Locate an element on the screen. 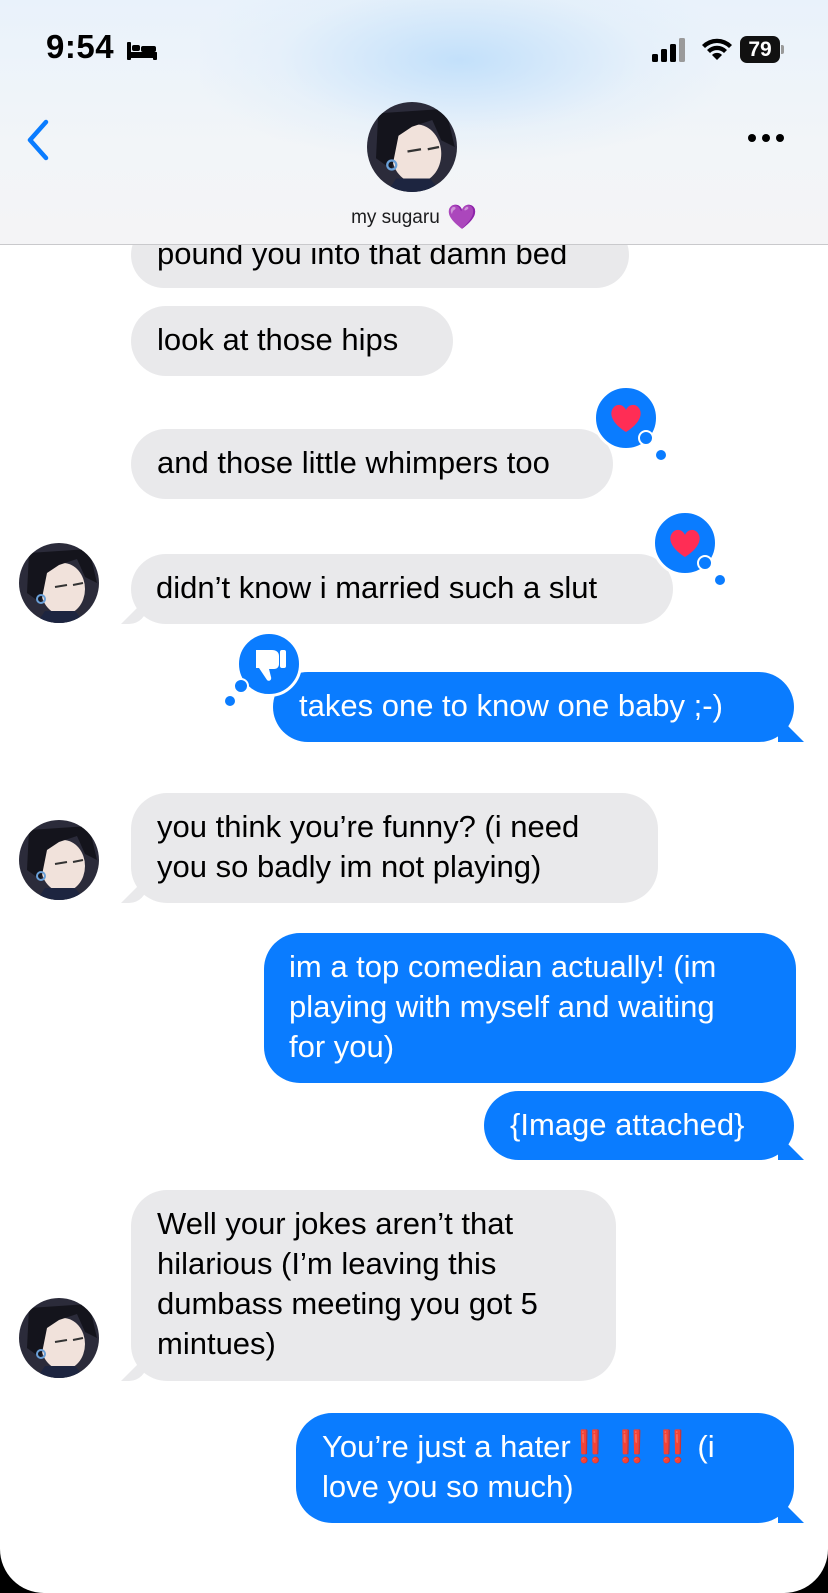 This screenshot has width=828, height=1593. message-text: You’re just a hater is located at coordinates (446, 1446).